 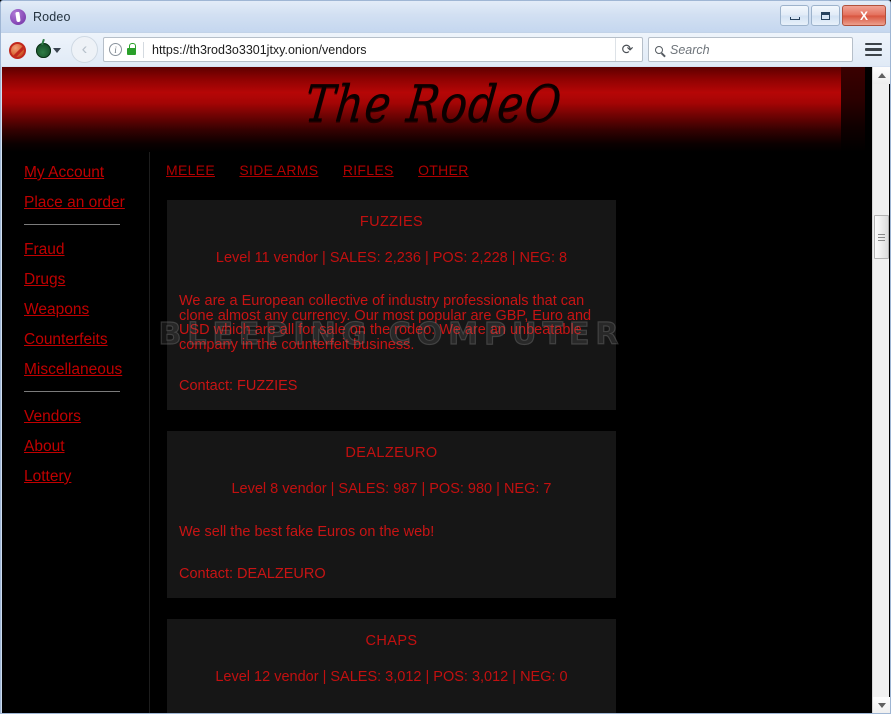 I want to click on sidebar-item-fraud: Fraud, so click(x=86, y=250).